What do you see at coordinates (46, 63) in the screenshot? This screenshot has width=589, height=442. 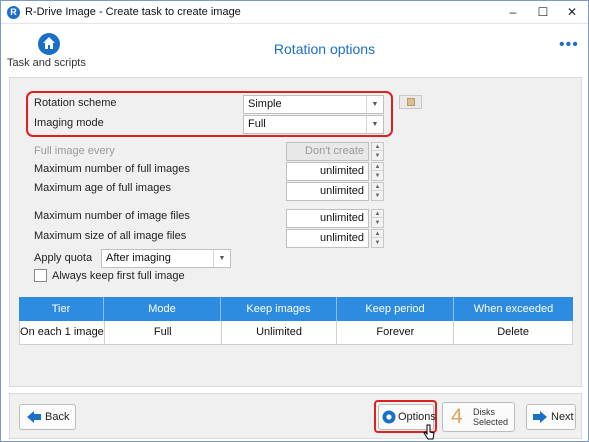 I see `home-label: Task and scripts` at bounding box center [46, 63].